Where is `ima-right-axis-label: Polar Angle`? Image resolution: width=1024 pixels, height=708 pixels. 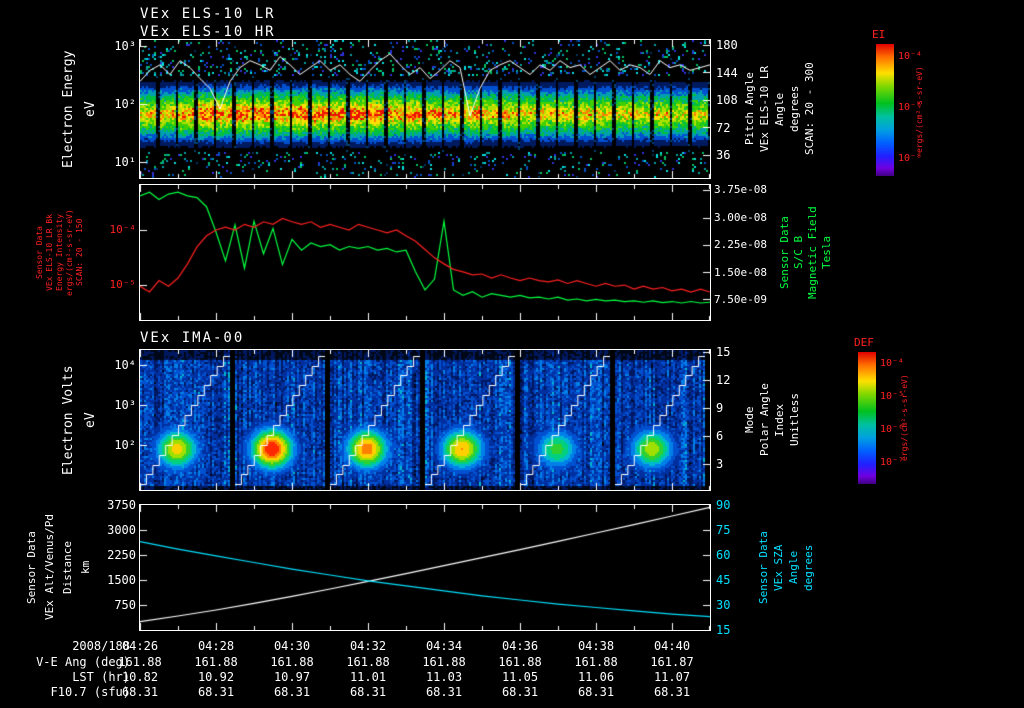
ima-right-axis-label: Polar Angle is located at coordinates (764, 420).